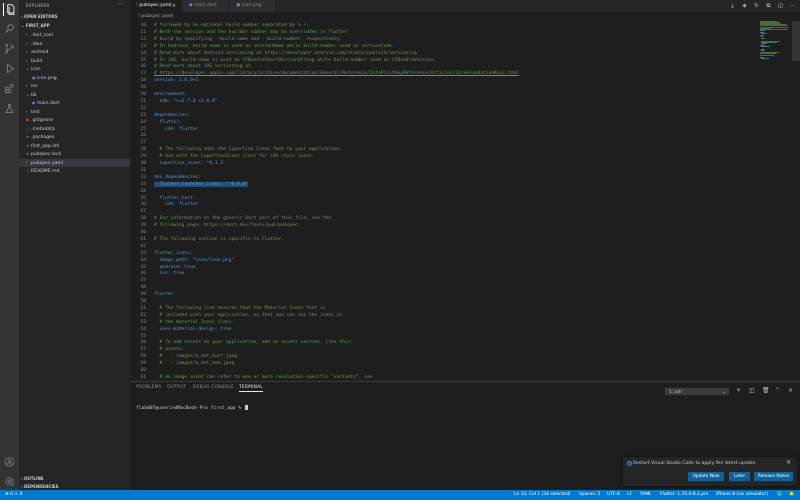 This screenshot has height=500, width=800. Describe the element at coordinates (39, 16) in the screenshot. I see `open-editors-section: › OPEN EDITORS` at that location.